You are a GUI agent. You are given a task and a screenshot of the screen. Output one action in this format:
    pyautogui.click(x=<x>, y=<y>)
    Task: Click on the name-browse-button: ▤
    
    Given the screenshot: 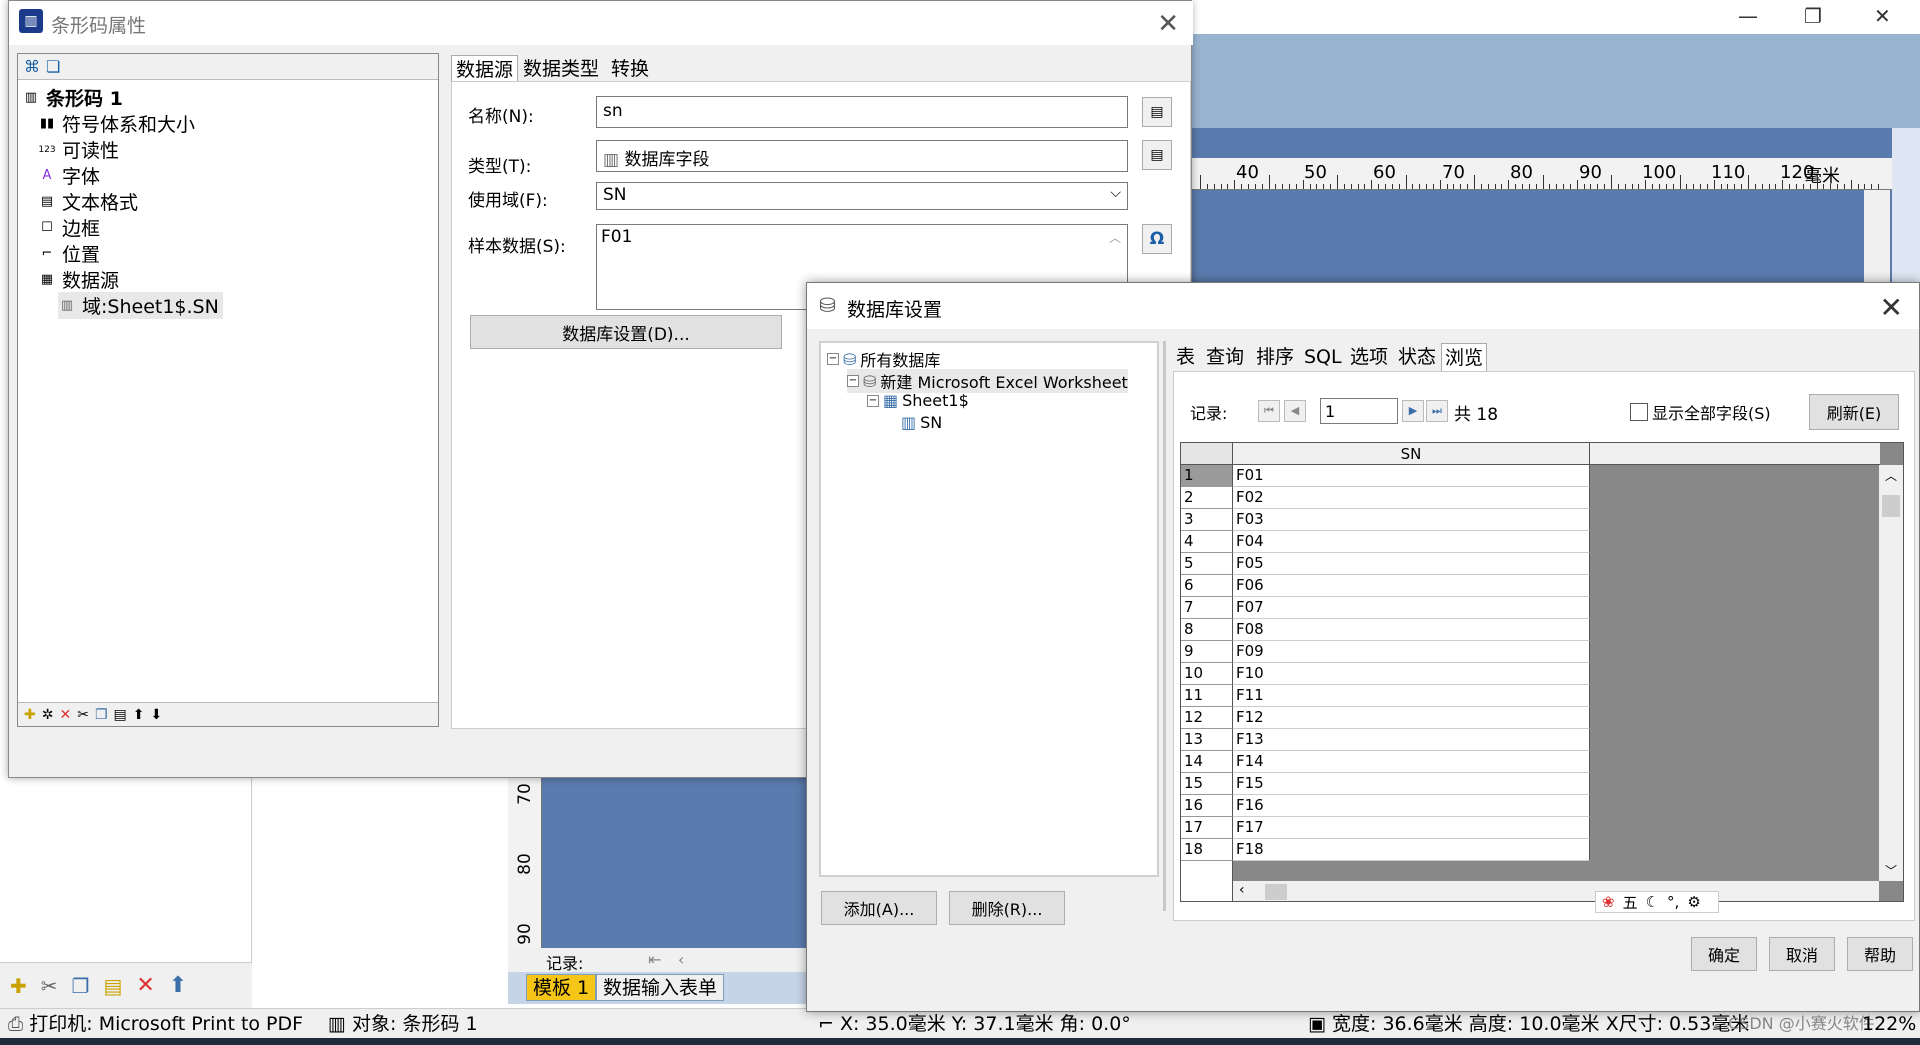 What is the action you would take?
    pyautogui.click(x=1157, y=112)
    